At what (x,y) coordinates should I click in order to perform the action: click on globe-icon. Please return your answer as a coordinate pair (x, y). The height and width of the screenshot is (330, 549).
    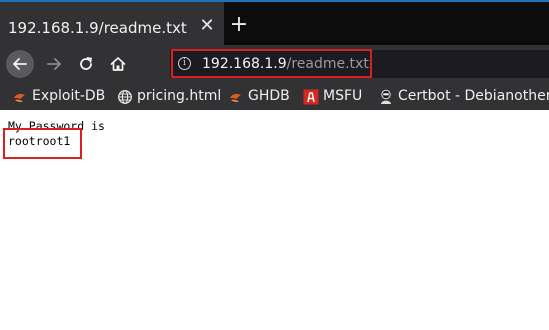
    Looking at the image, I should click on (125, 97).